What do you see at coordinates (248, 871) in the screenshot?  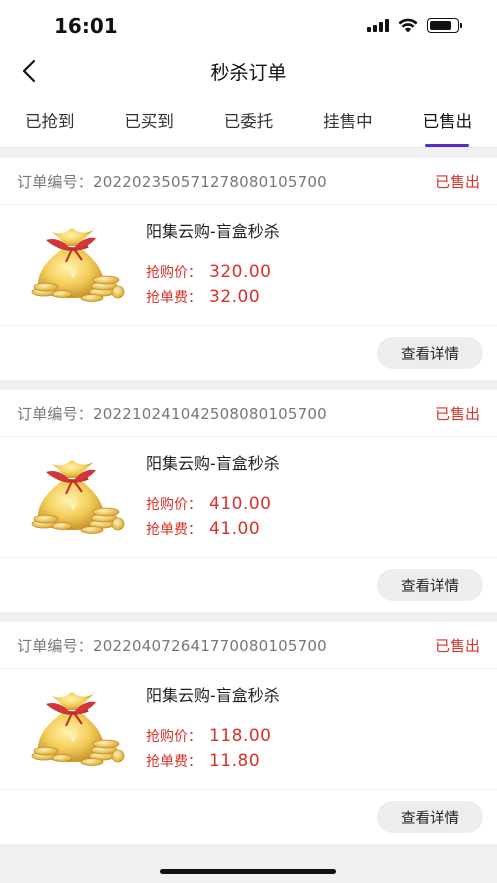 I see `home-indicator` at bounding box center [248, 871].